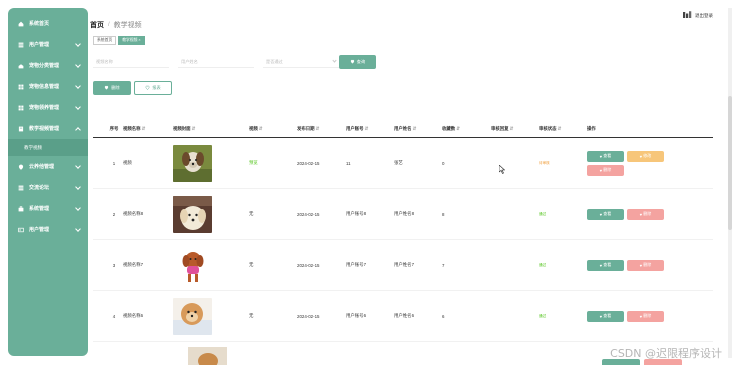  What do you see at coordinates (418, 129) in the screenshot?
I see `col-uname: 用户姓名⇵` at bounding box center [418, 129].